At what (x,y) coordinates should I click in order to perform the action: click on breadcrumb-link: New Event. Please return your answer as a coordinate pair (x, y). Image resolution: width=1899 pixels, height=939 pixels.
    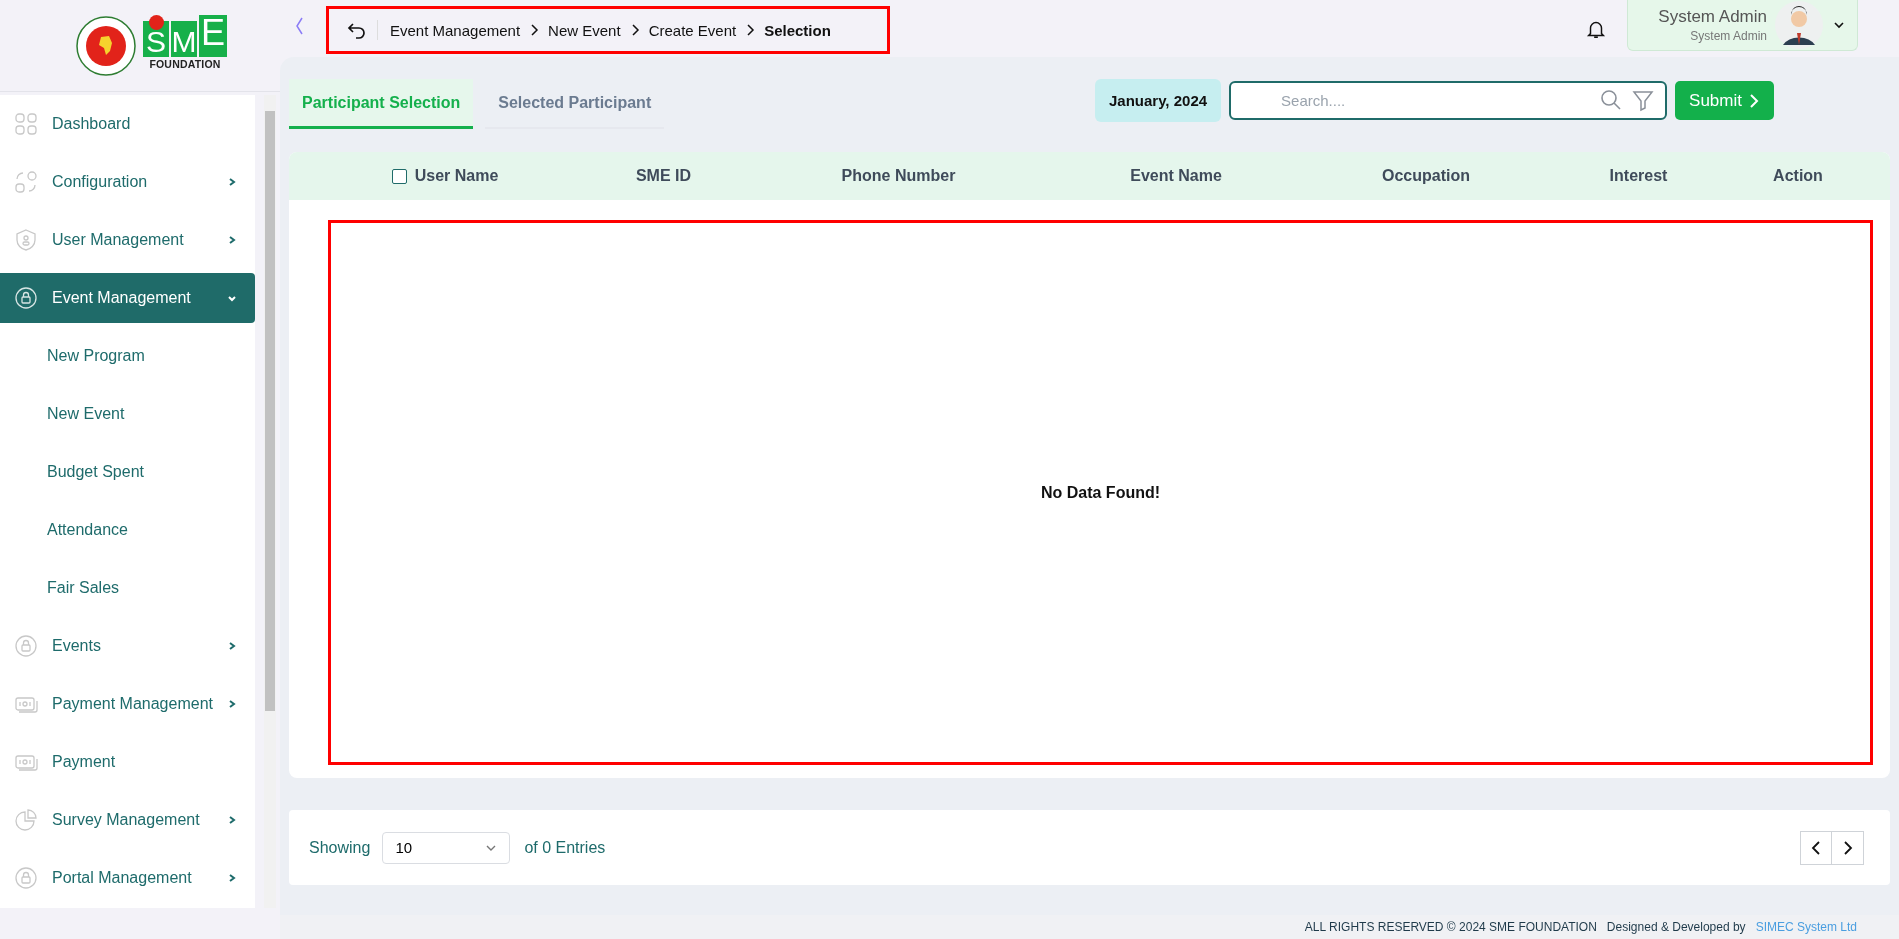
    Looking at the image, I should click on (584, 30).